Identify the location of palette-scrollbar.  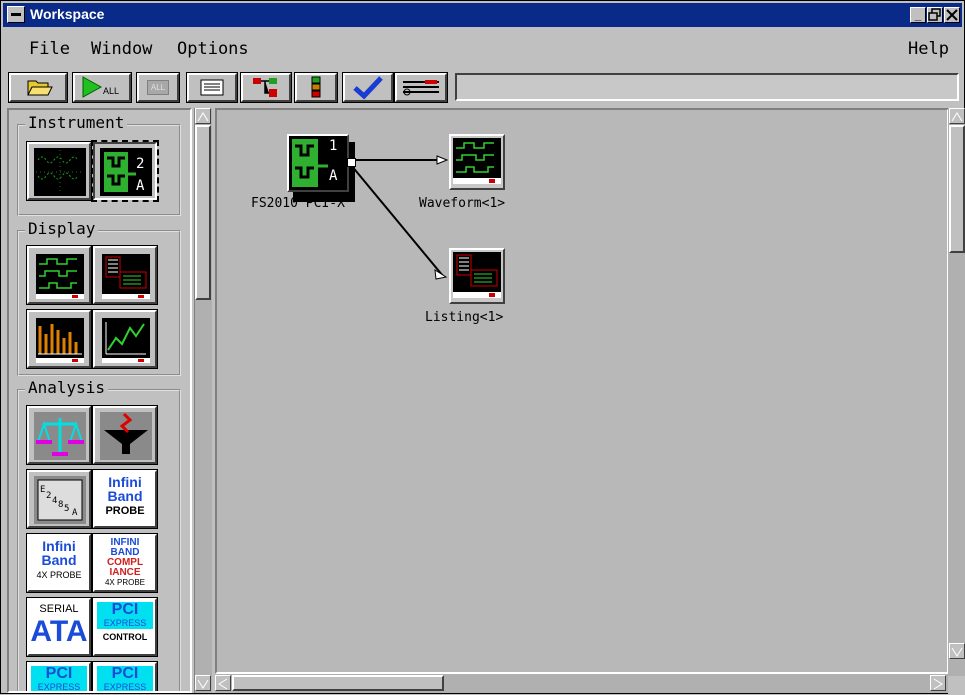
(203, 400).